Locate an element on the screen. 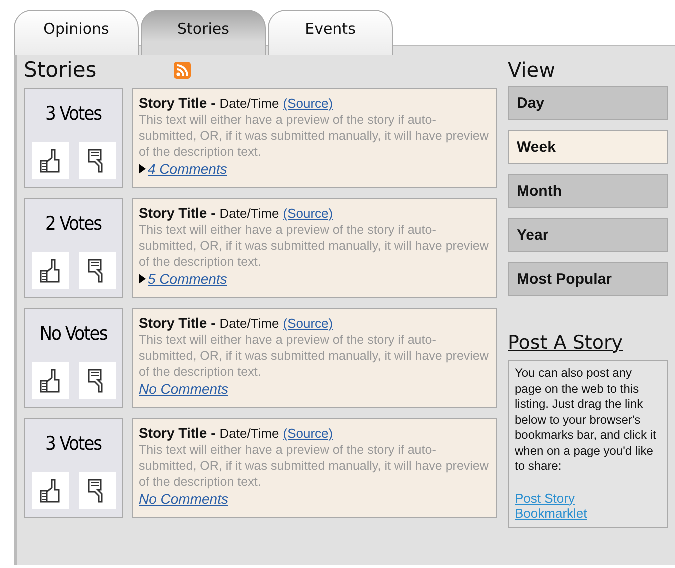 The width and height of the screenshot is (675, 568). tab: Events is located at coordinates (330, 32).